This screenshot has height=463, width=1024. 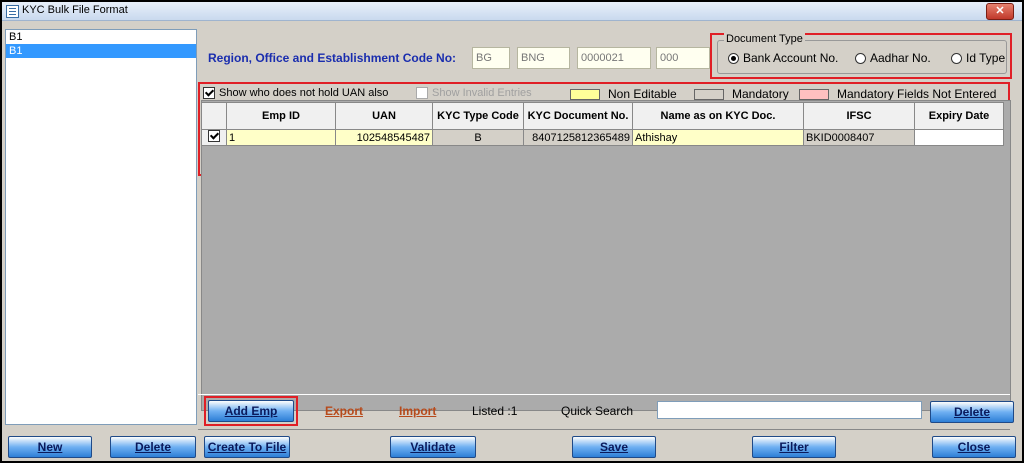 What do you see at coordinates (50, 447) in the screenshot?
I see `new-button: New` at bounding box center [50, 447].